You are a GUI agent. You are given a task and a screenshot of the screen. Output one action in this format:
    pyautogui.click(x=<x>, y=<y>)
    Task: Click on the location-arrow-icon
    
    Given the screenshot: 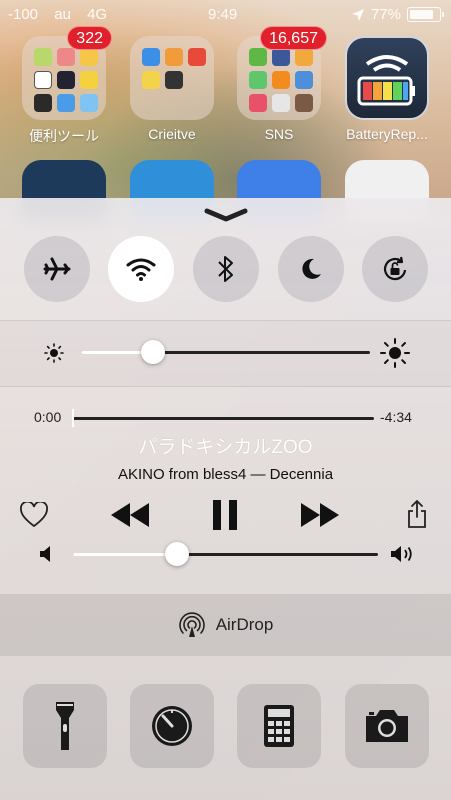 What is the action you would take?
    pyautogui.click(x=357, y=14)
    